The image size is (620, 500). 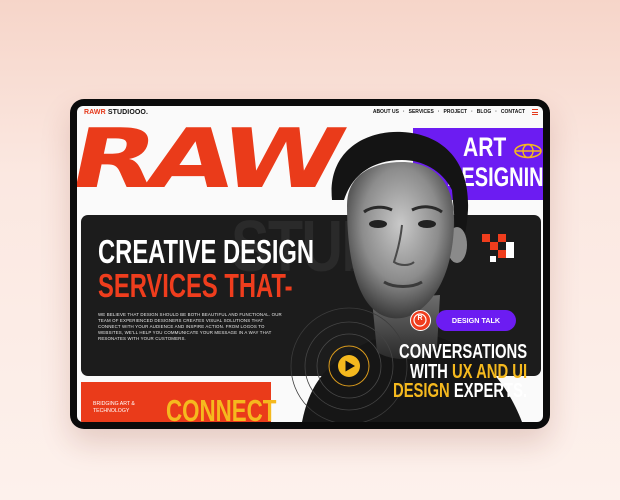 I want to click on nav-project: PROJECT, so click(x=456, y=112).